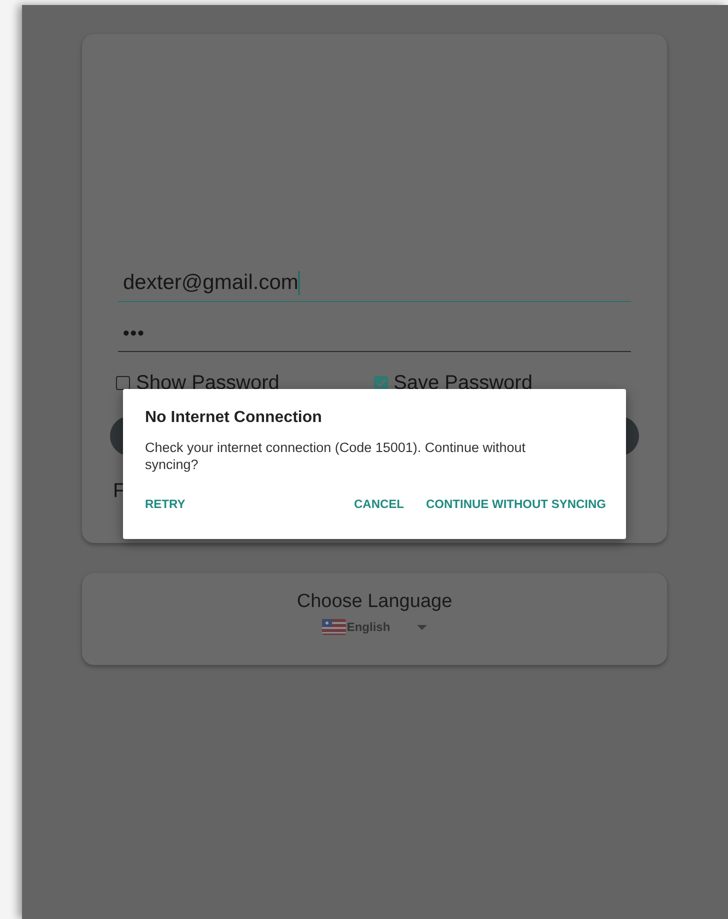 This screenshot has width=728, height=919. I want to click on dialog-button: CONTINUE WITHOUT SYNCING, so click(516, 504).